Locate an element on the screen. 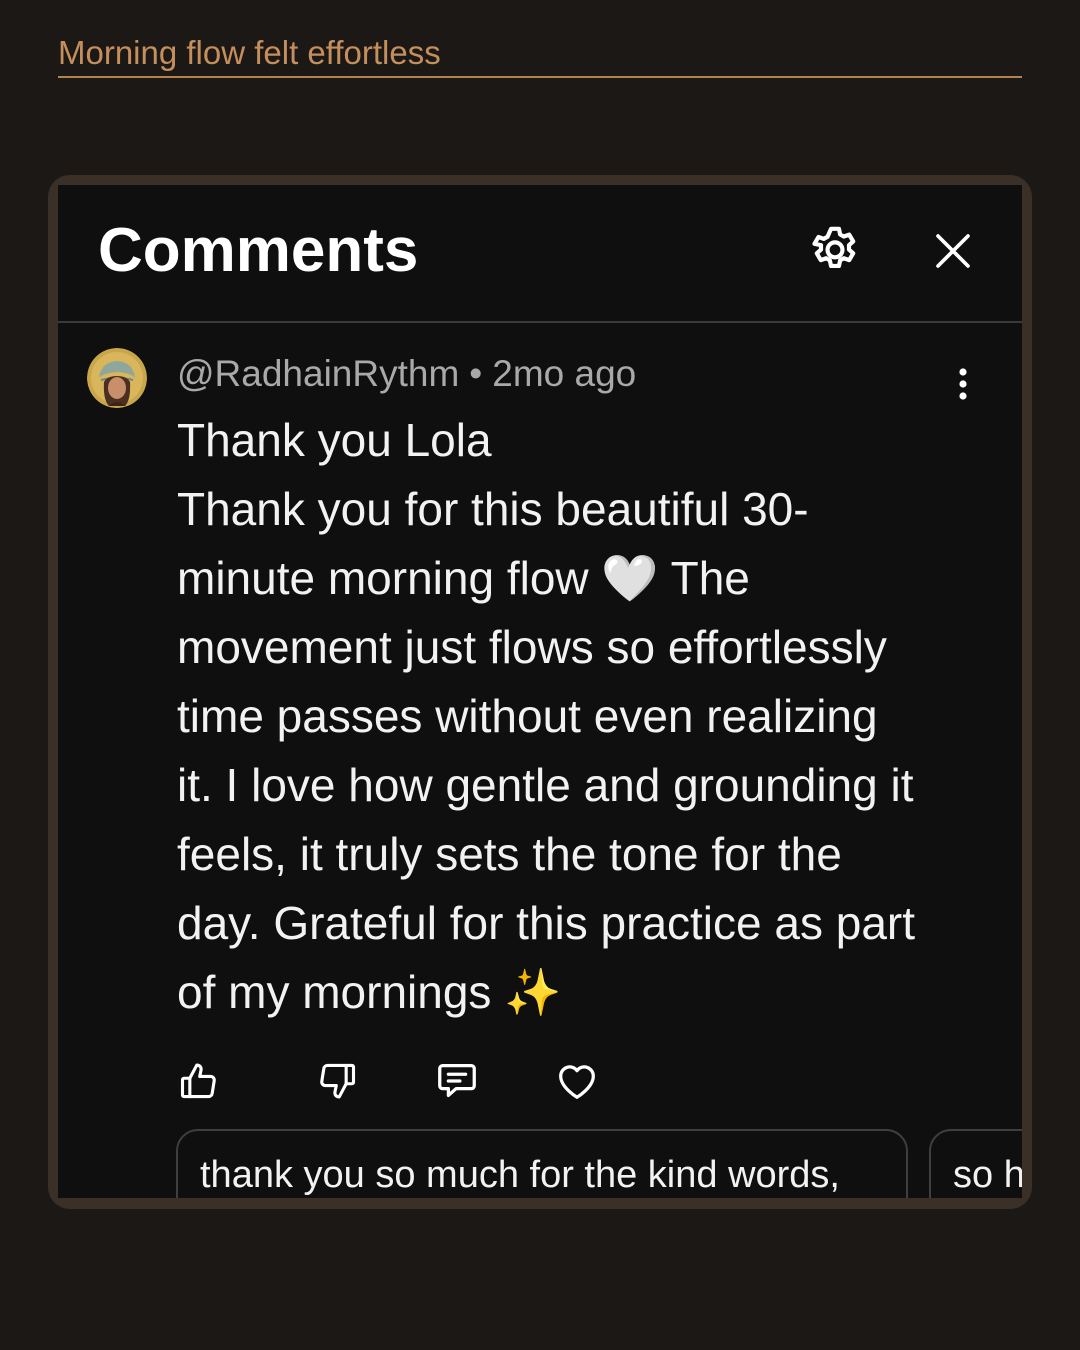 The height and width of the screenshot is (1350, 1080). reply-card: thank you so much for the kind words, is located at coordinates (542, 1163).